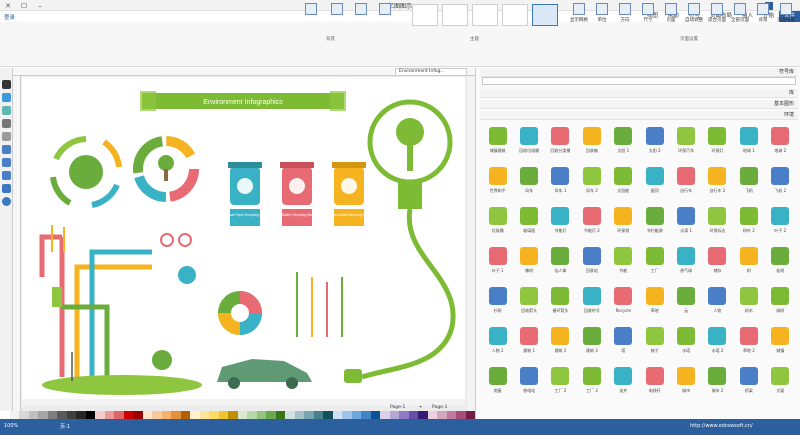  What do you see at coordinates (591, 185) in the screenshot?
I see `library-symbol: 风车 2` at bounding box center [591, 185].